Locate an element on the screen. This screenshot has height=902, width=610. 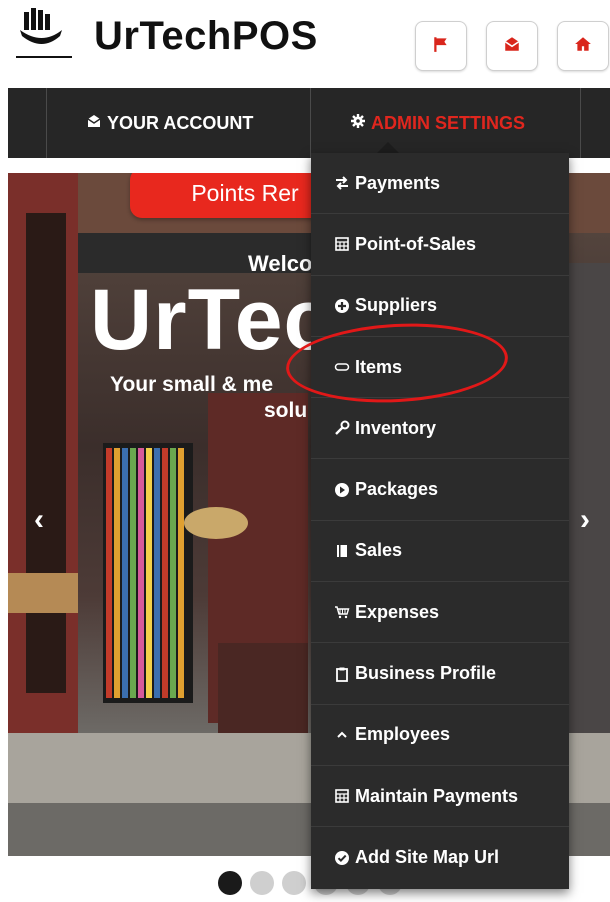
menu-item-packages: Packages is located at coordinates (440, 490).